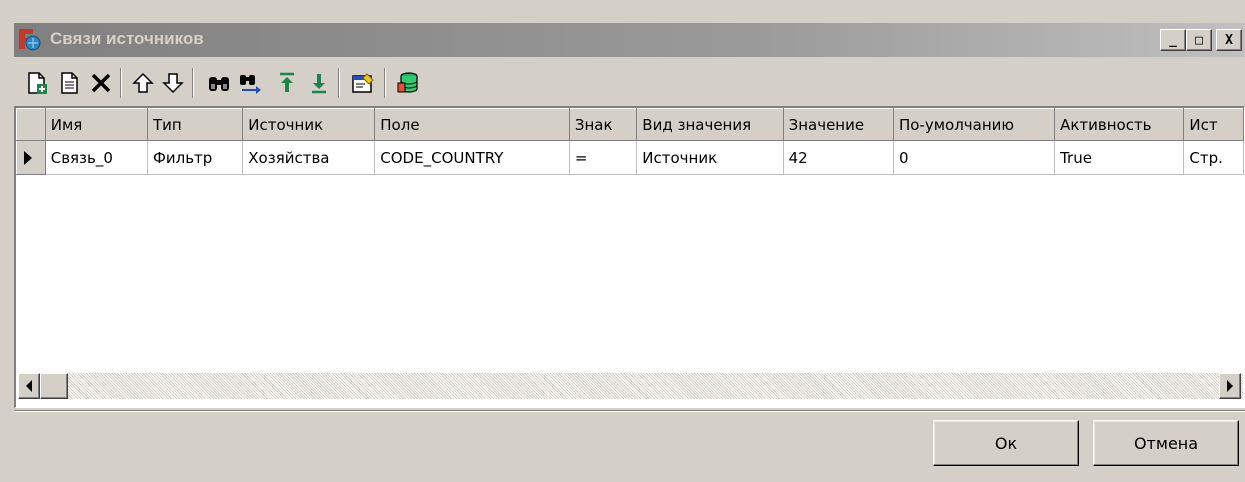  I want to click on find-icon, so click(219, 84).